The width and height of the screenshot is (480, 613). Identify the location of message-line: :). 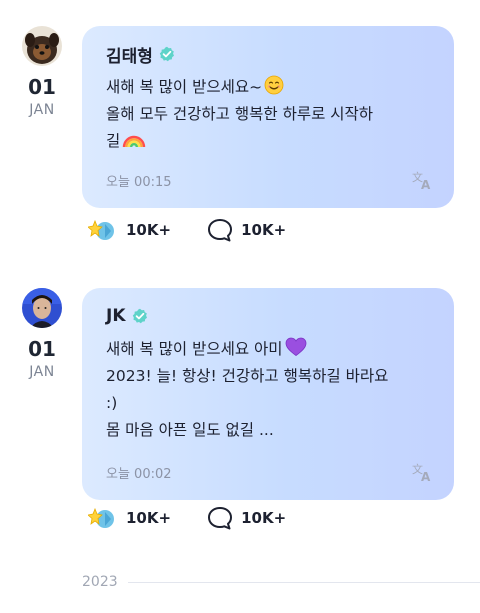
(112, 403).